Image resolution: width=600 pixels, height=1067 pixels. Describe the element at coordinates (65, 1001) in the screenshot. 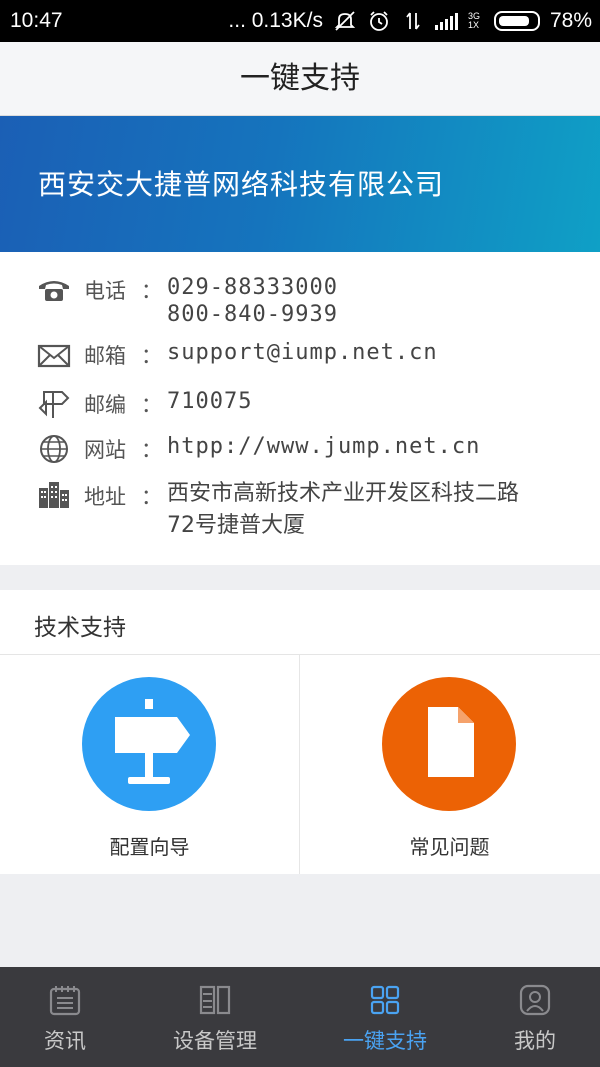

I see `news-icon` at that location.